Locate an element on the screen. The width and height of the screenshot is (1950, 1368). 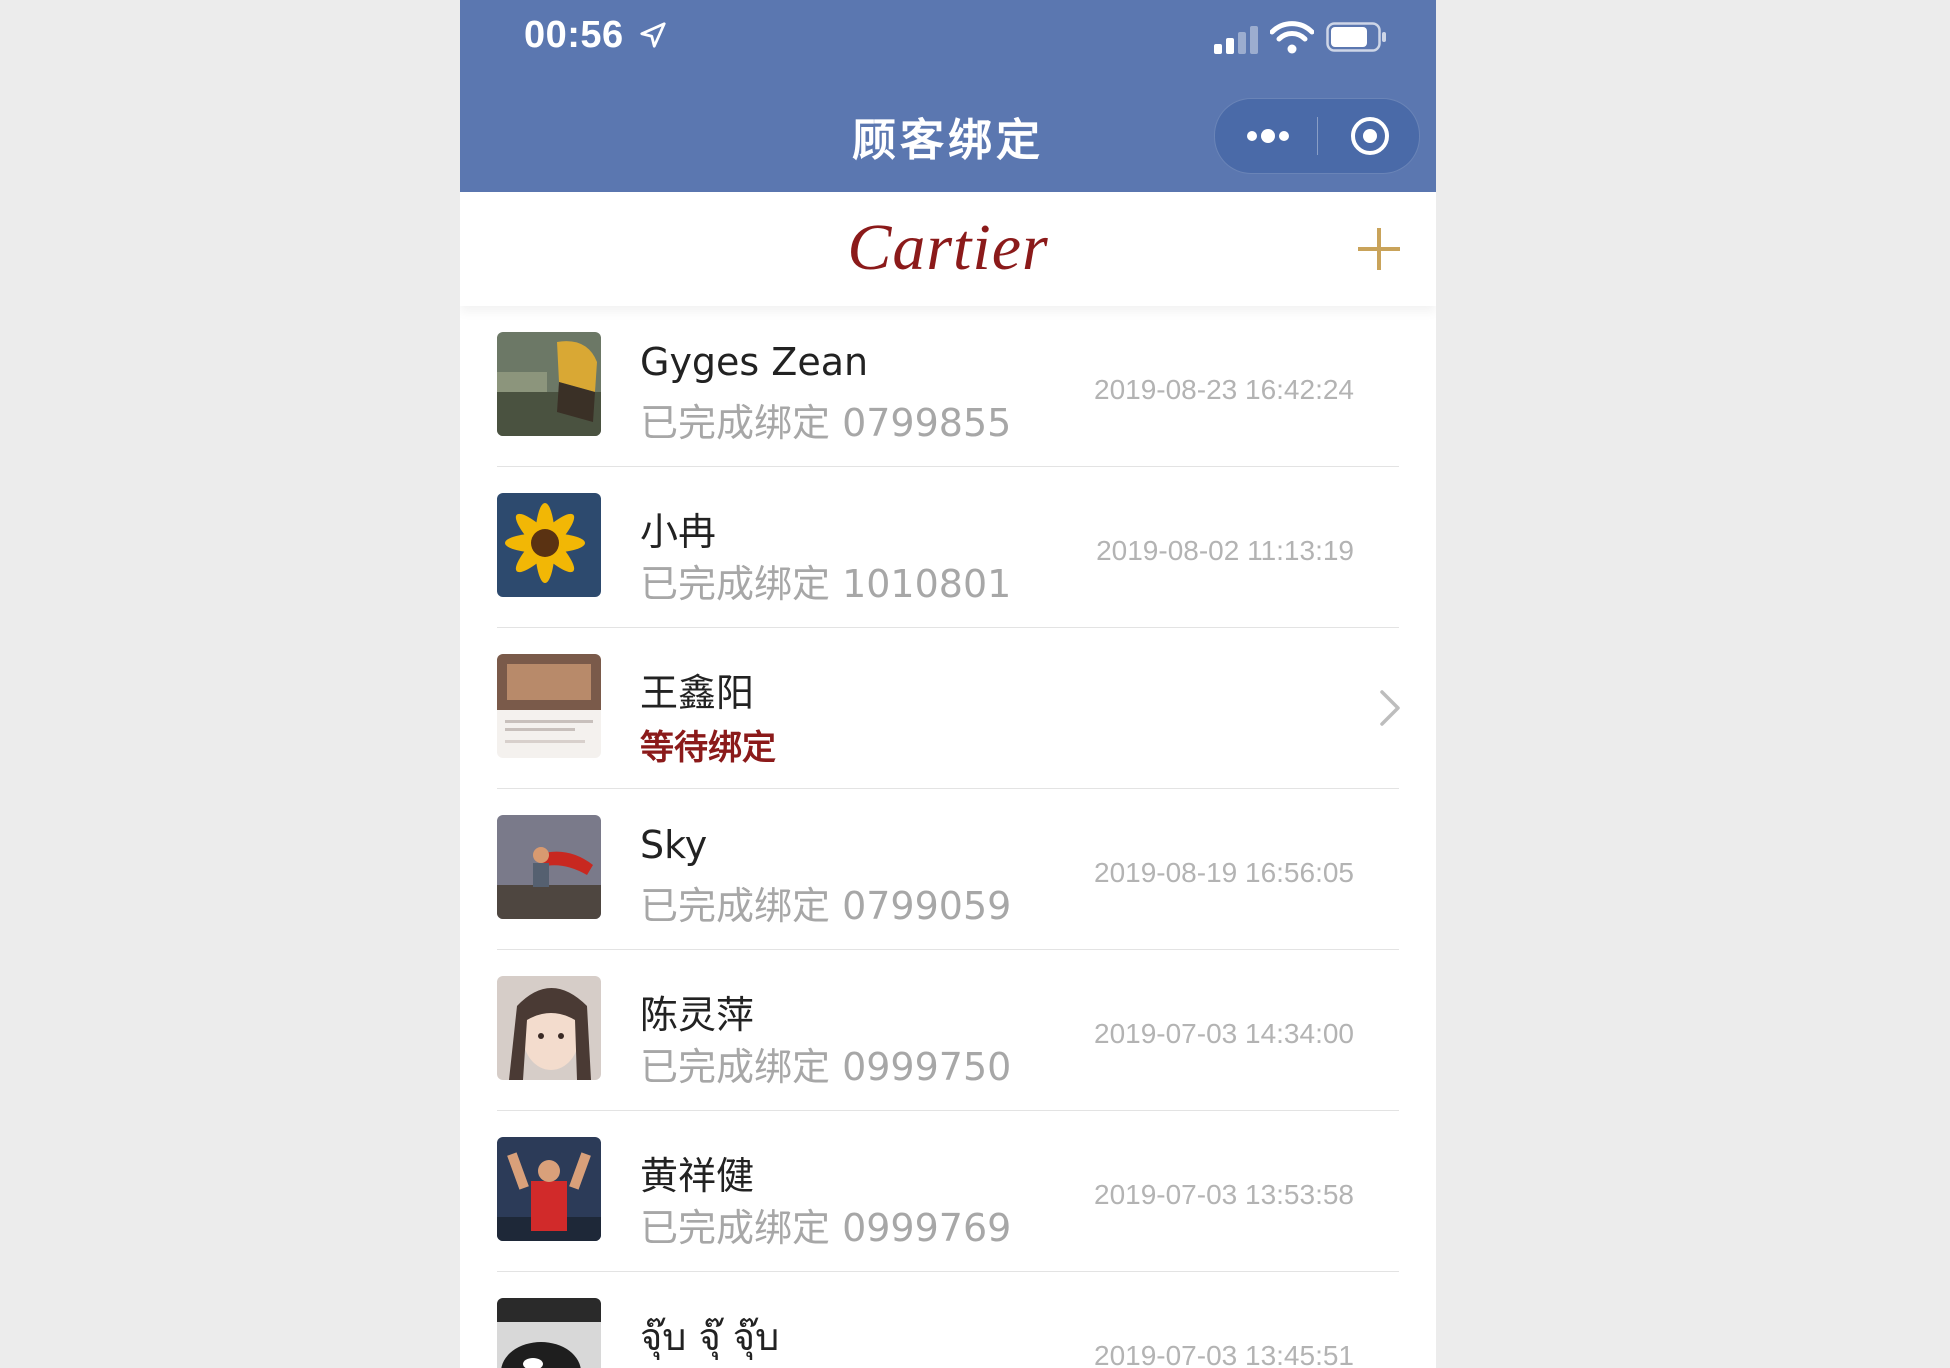
more-icon is located at coordinates (1268, 136).